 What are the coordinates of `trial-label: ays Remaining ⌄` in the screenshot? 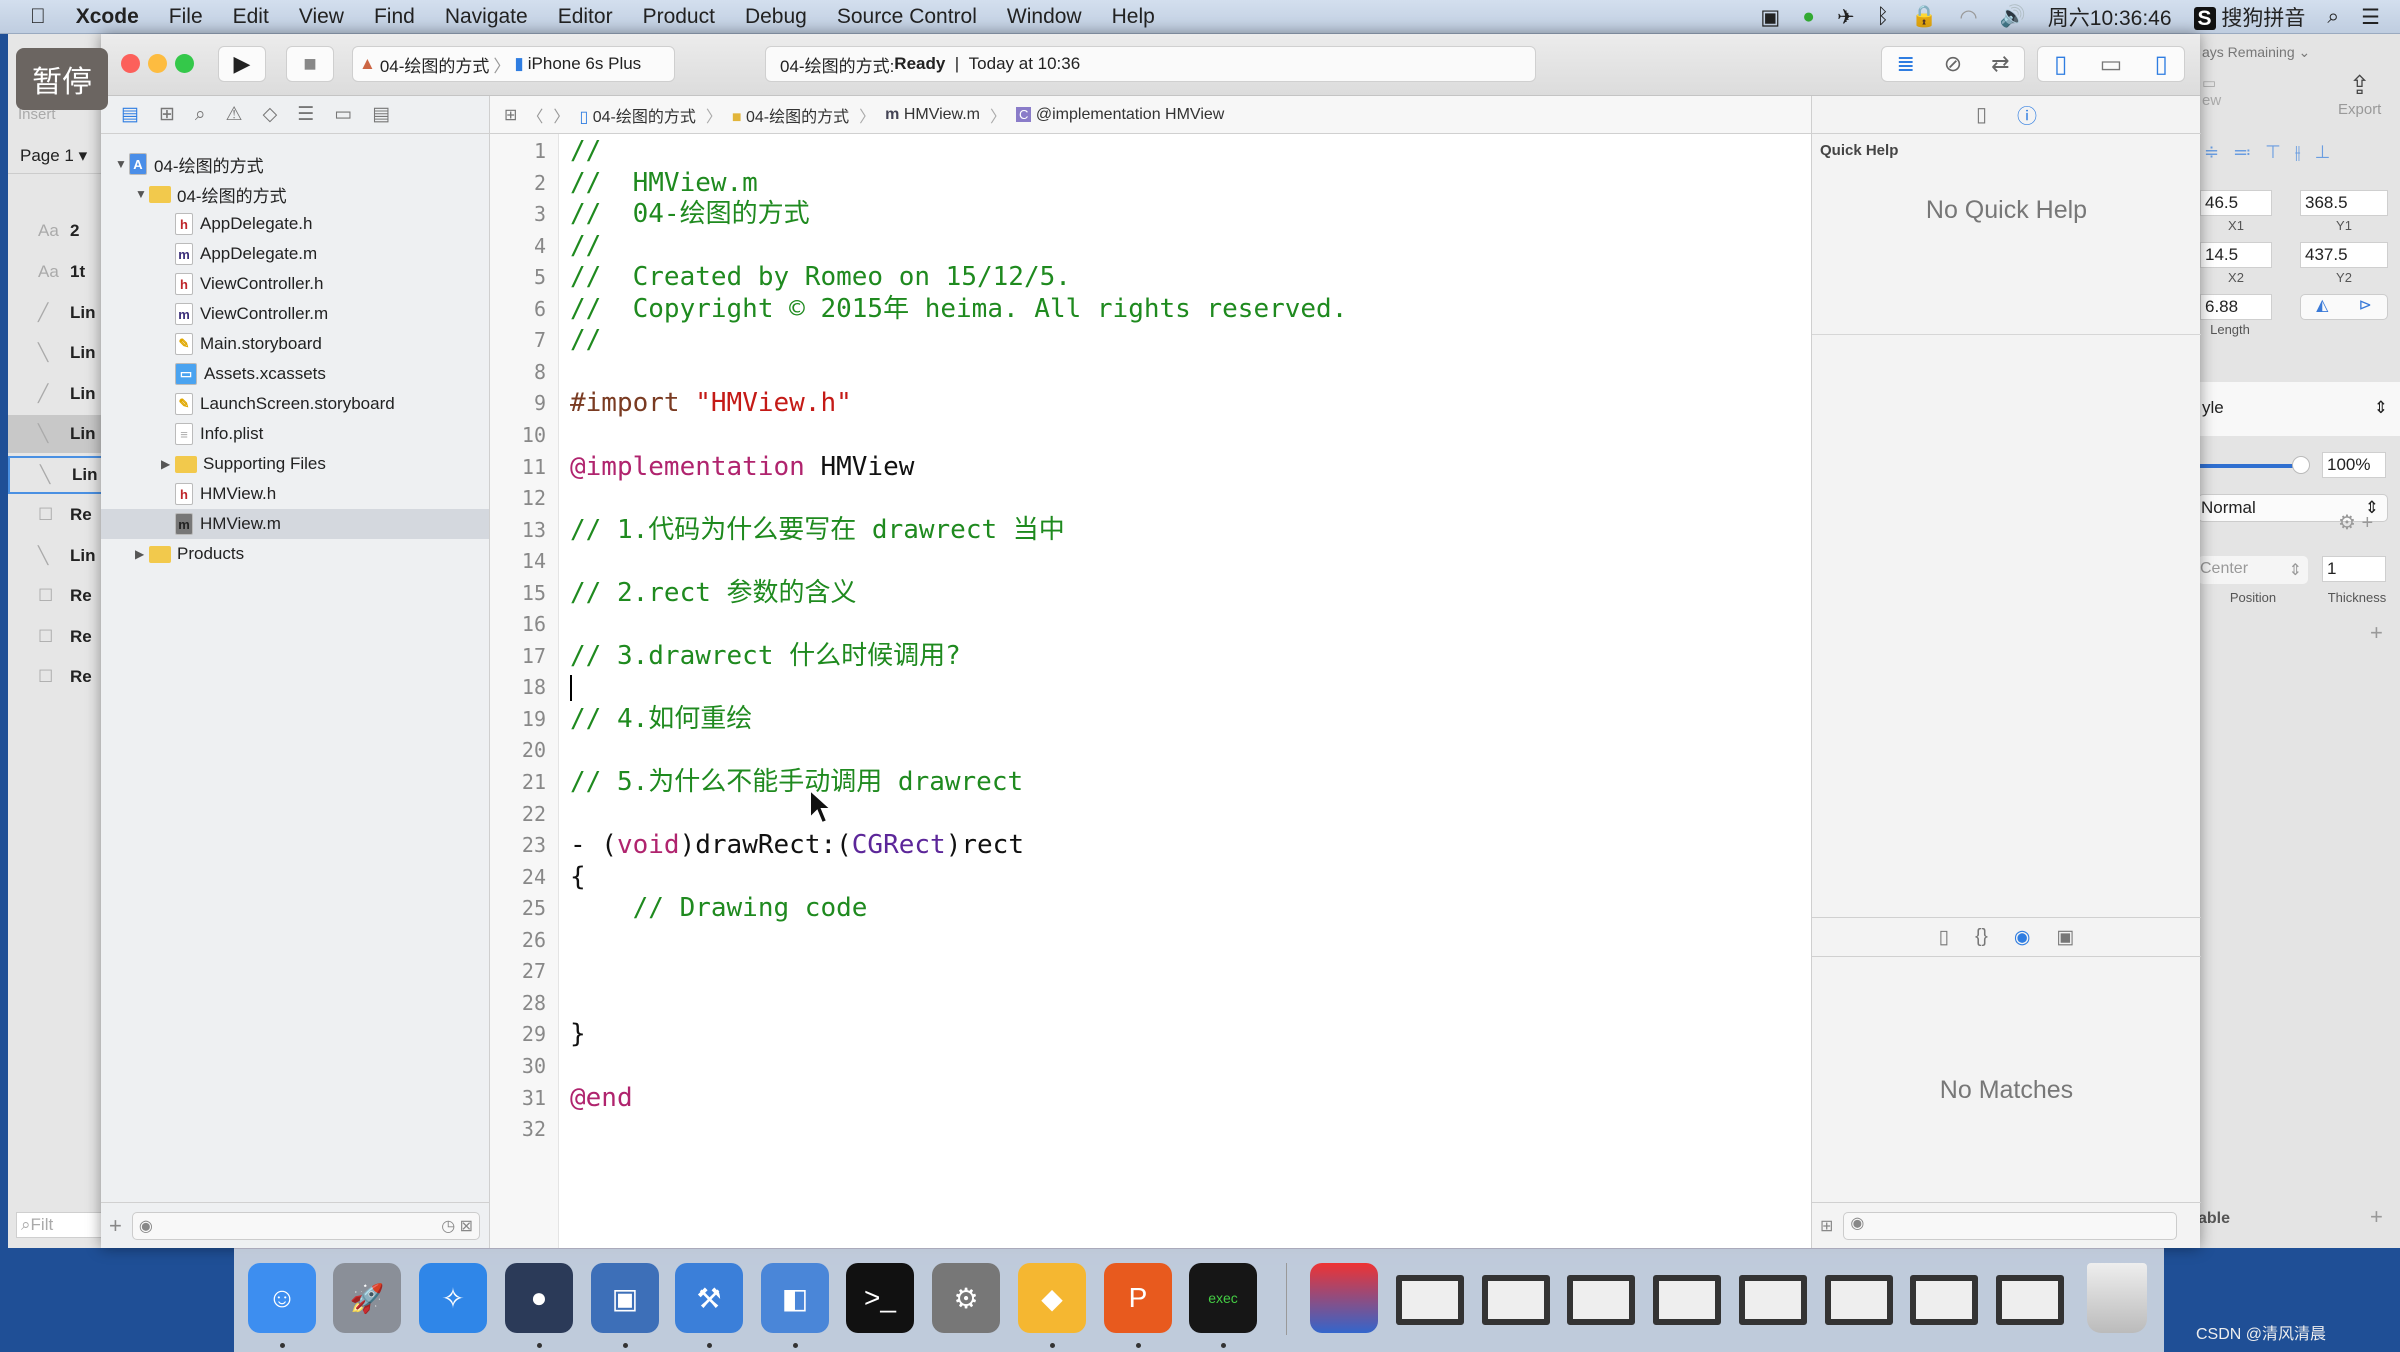 It's located at (2256, 52).